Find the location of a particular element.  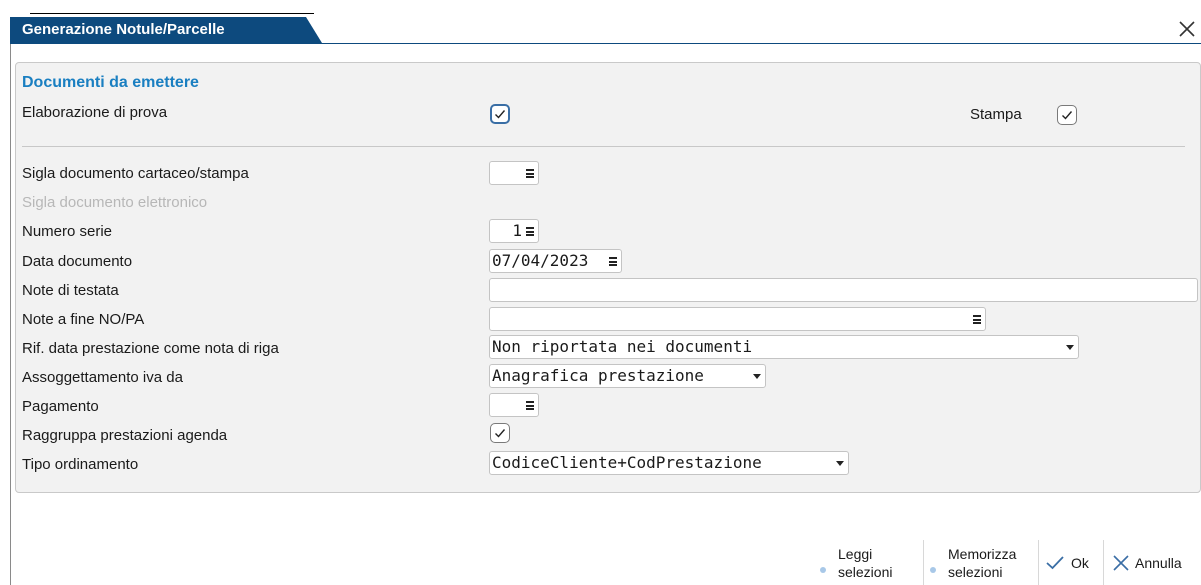

assoggettamento-select: Anagrafica prestazione is located at coordinates (627, 376).